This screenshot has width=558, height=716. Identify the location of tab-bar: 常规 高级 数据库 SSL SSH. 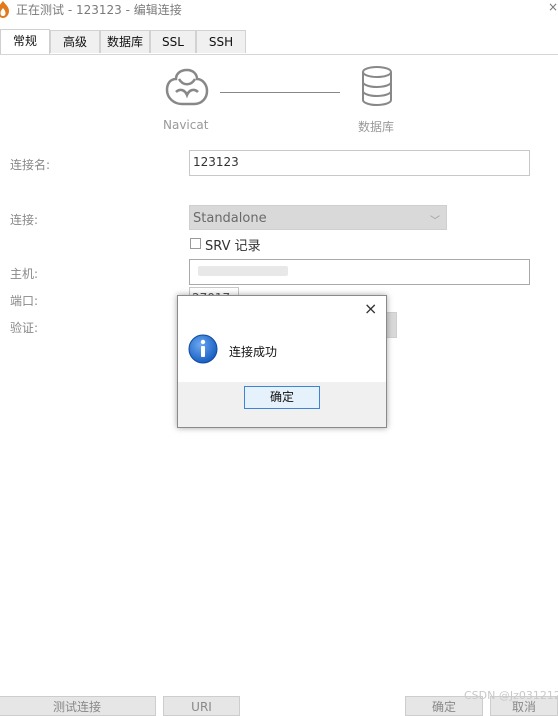
(279, 42).